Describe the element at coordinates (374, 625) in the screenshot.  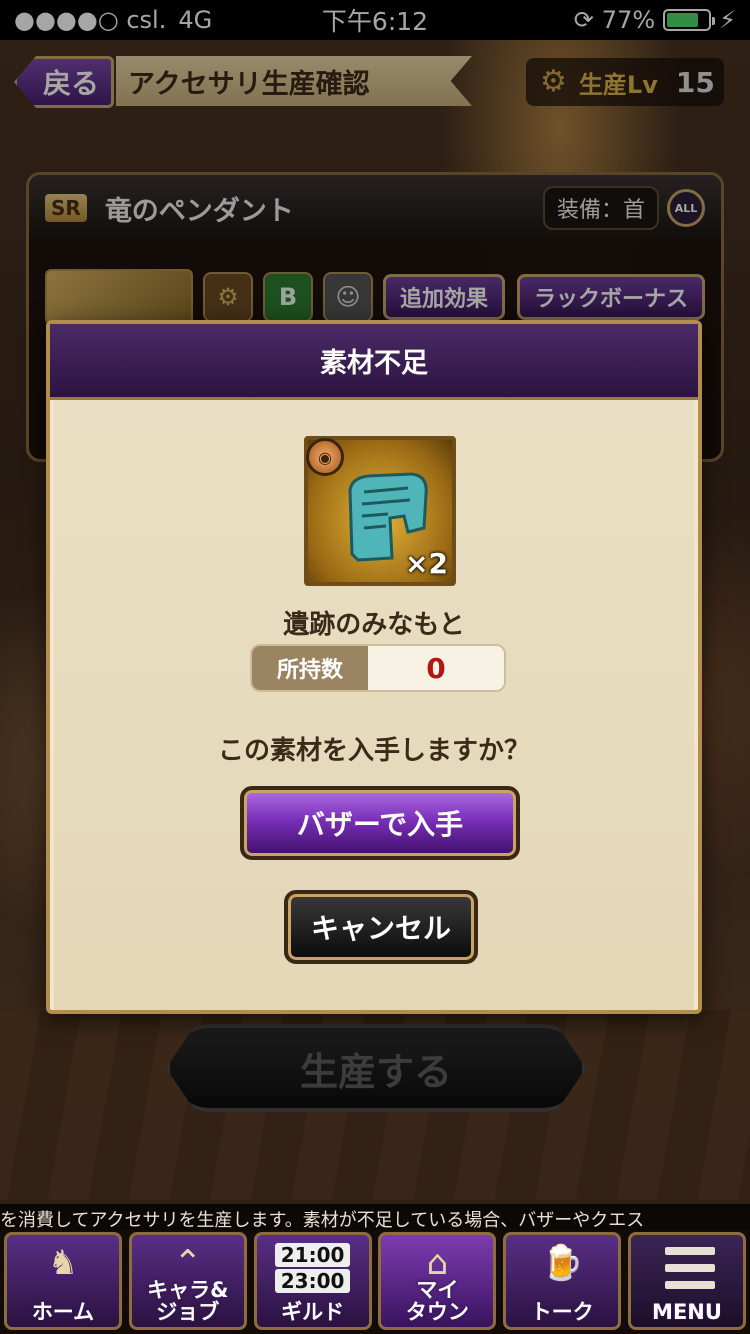
I see `material-name: 遺跡のみなもと` at that location.